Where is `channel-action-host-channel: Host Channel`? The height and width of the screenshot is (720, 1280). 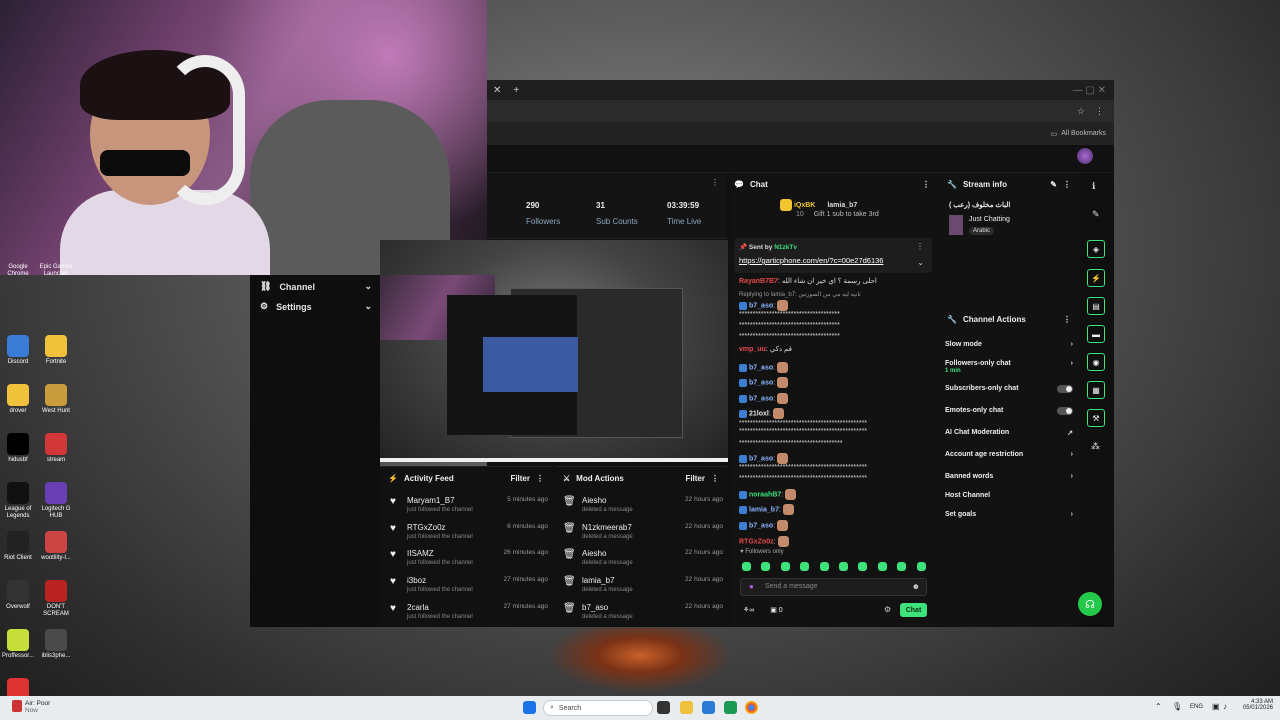
channel-action-host-channel: Host Channel is located at coordinates (1009, 495).